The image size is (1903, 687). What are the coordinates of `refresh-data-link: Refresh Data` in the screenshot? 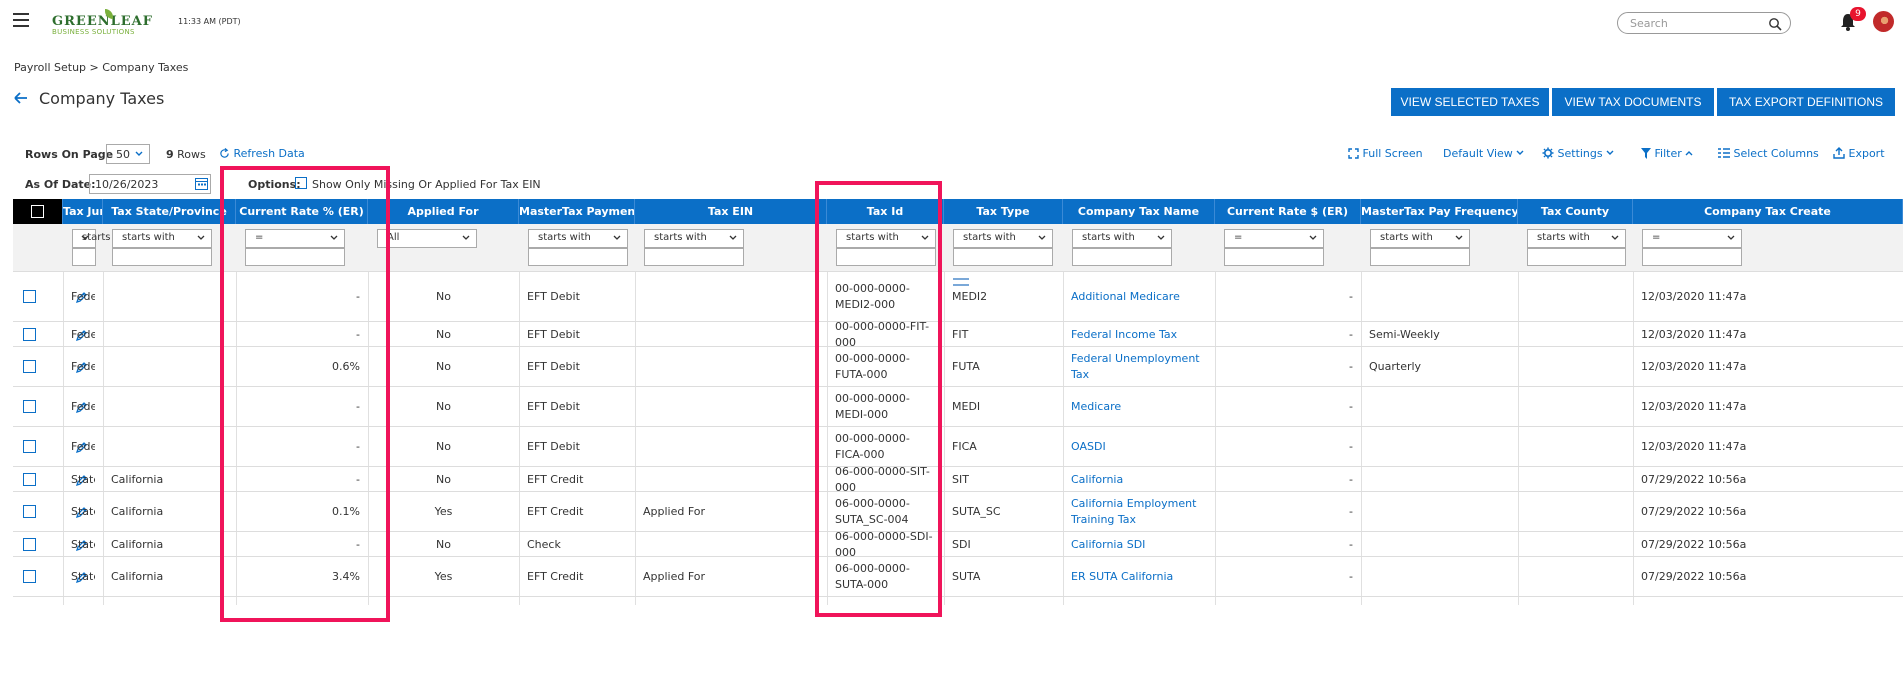 It's located at (262, 153).